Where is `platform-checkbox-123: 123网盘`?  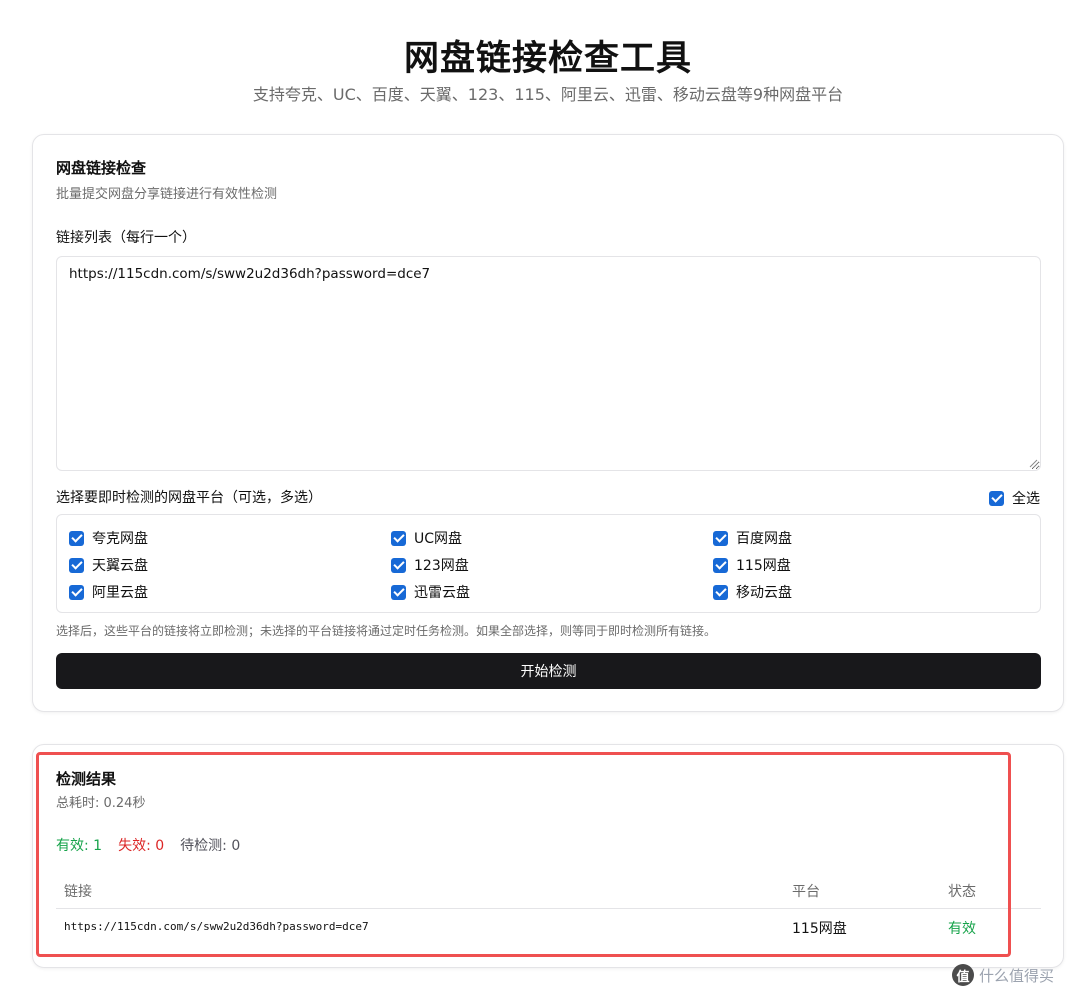
platform-checkbox-123: 123网盘 is located at coordinates (430, 565).